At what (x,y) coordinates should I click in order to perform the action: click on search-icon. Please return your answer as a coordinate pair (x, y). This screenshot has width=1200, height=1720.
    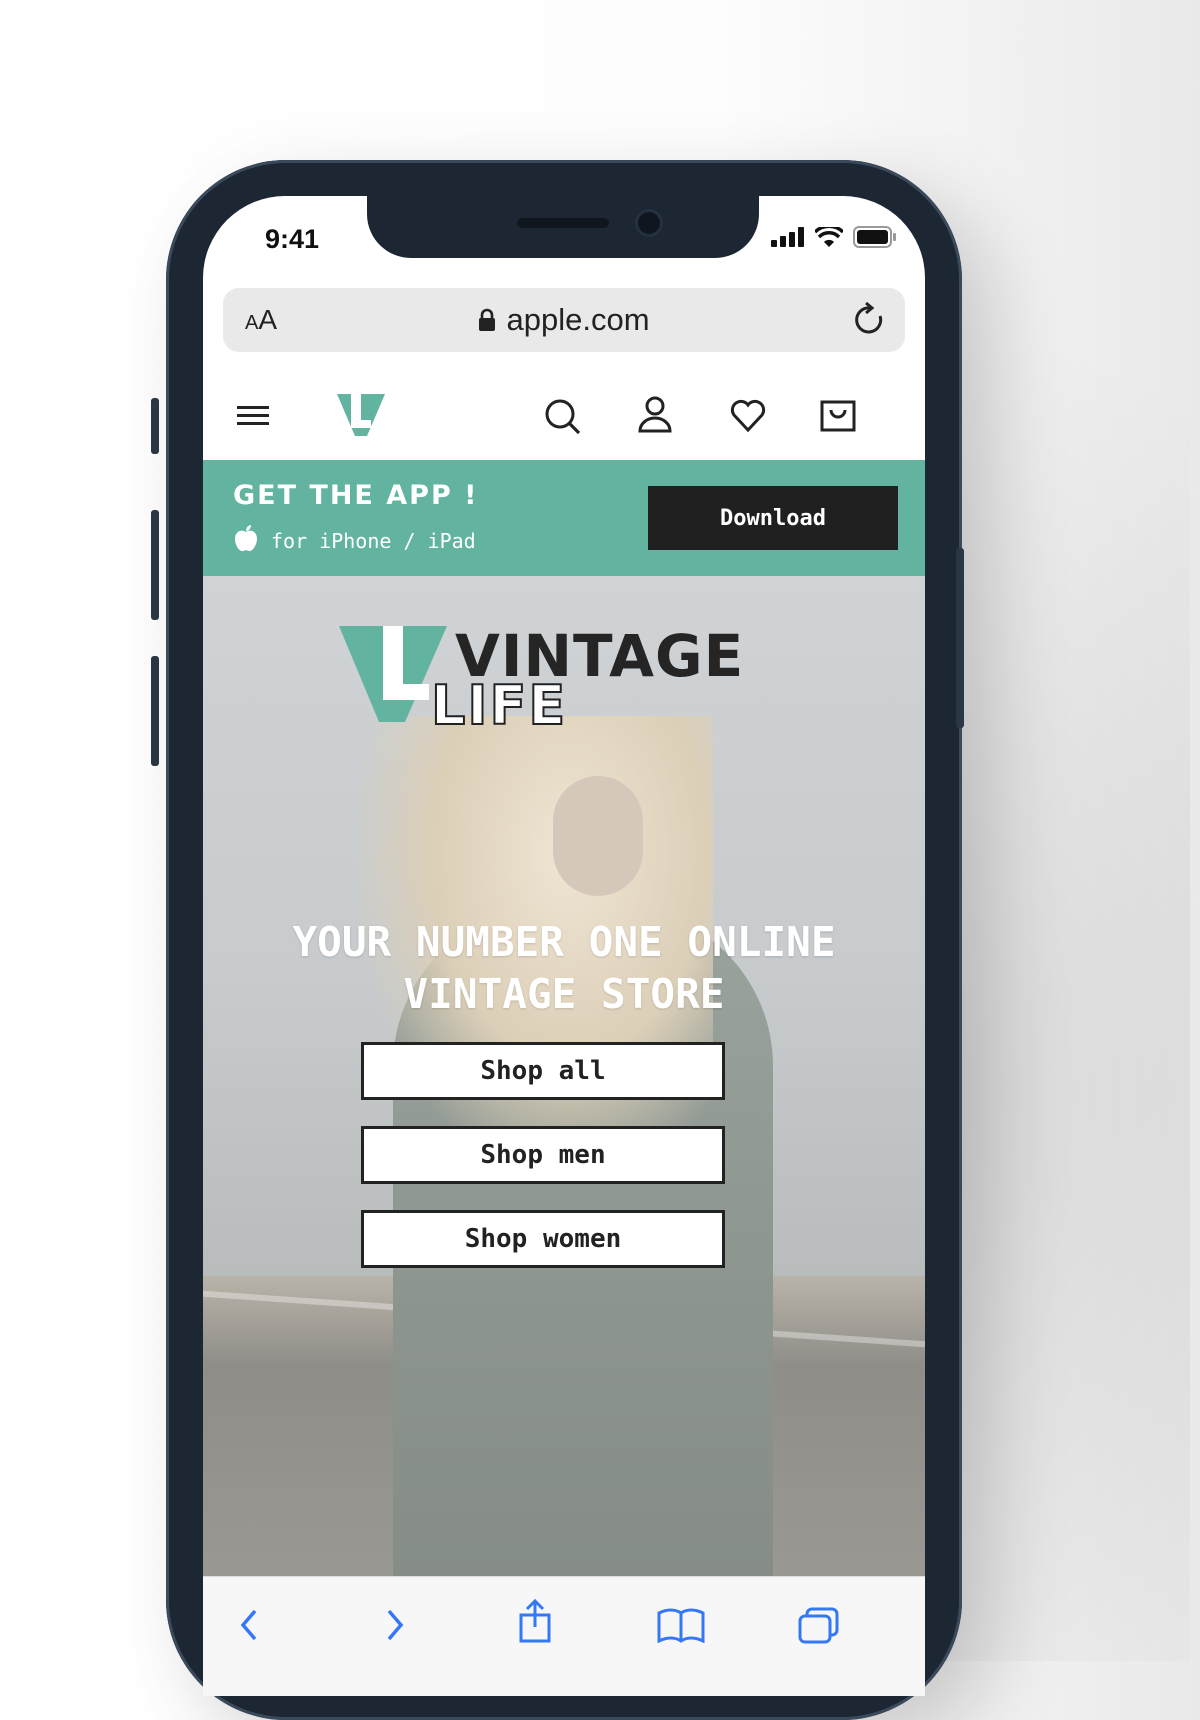
    Looking at the image, I should click on (563, 416).